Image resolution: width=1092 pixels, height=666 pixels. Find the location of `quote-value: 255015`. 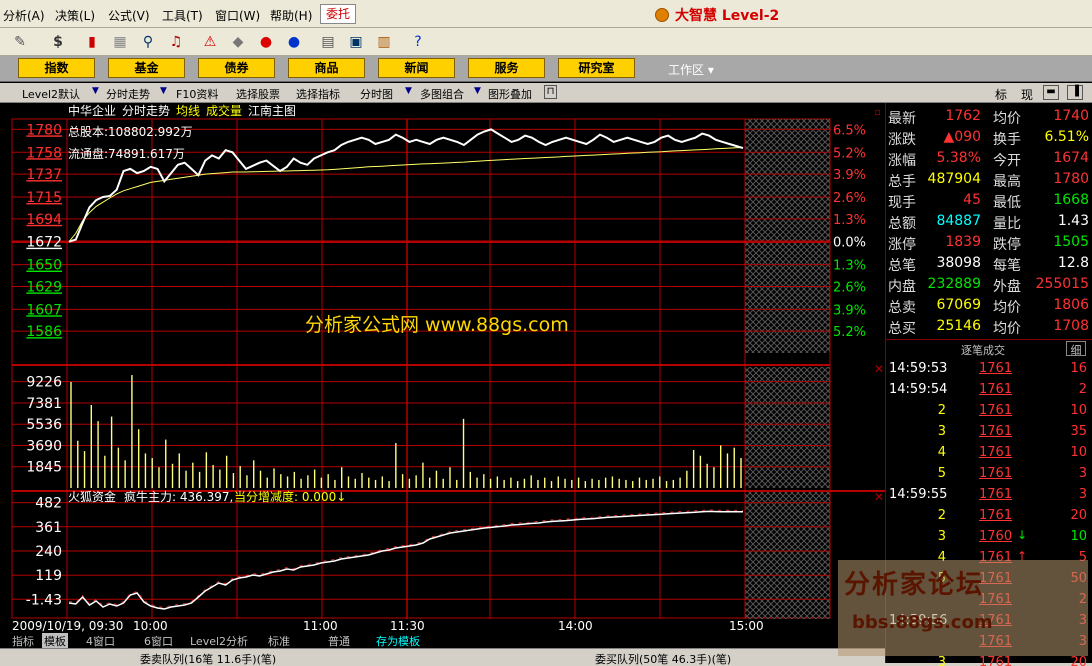

quote-value: 255015 is located at coordinates (1062, 284).